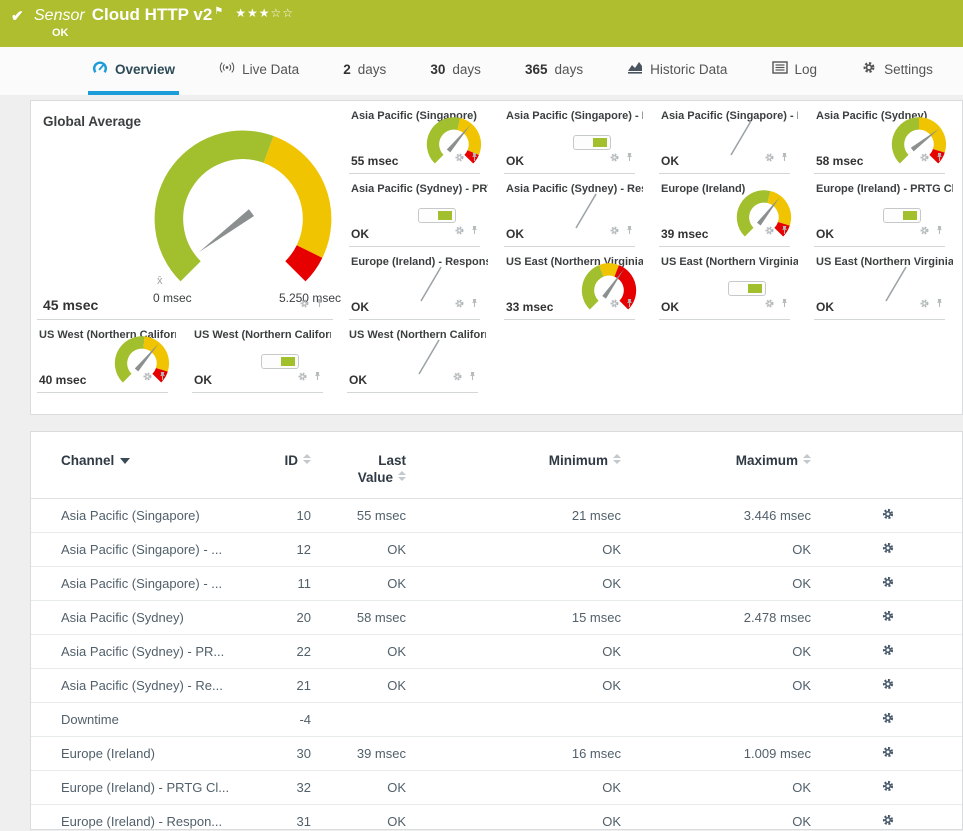 The height and width of the screenshot is (831, 963). I want to click on tab-2-days: 2 days, so click(364, 71).